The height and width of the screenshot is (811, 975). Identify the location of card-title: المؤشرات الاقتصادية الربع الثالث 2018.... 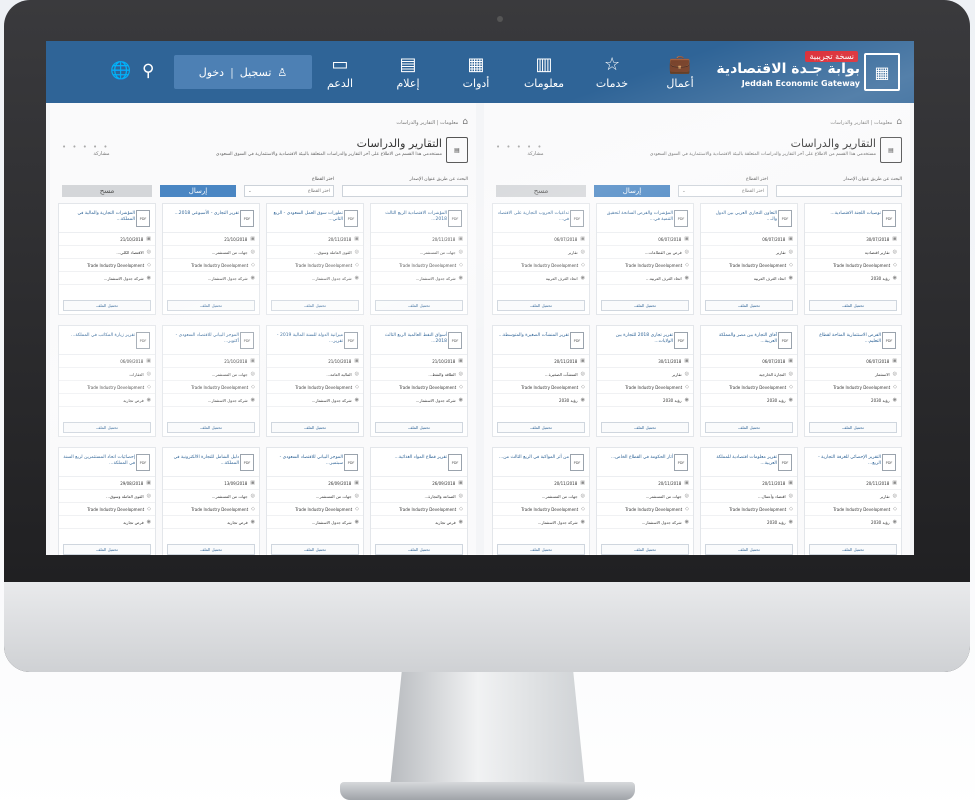
(411, 217).